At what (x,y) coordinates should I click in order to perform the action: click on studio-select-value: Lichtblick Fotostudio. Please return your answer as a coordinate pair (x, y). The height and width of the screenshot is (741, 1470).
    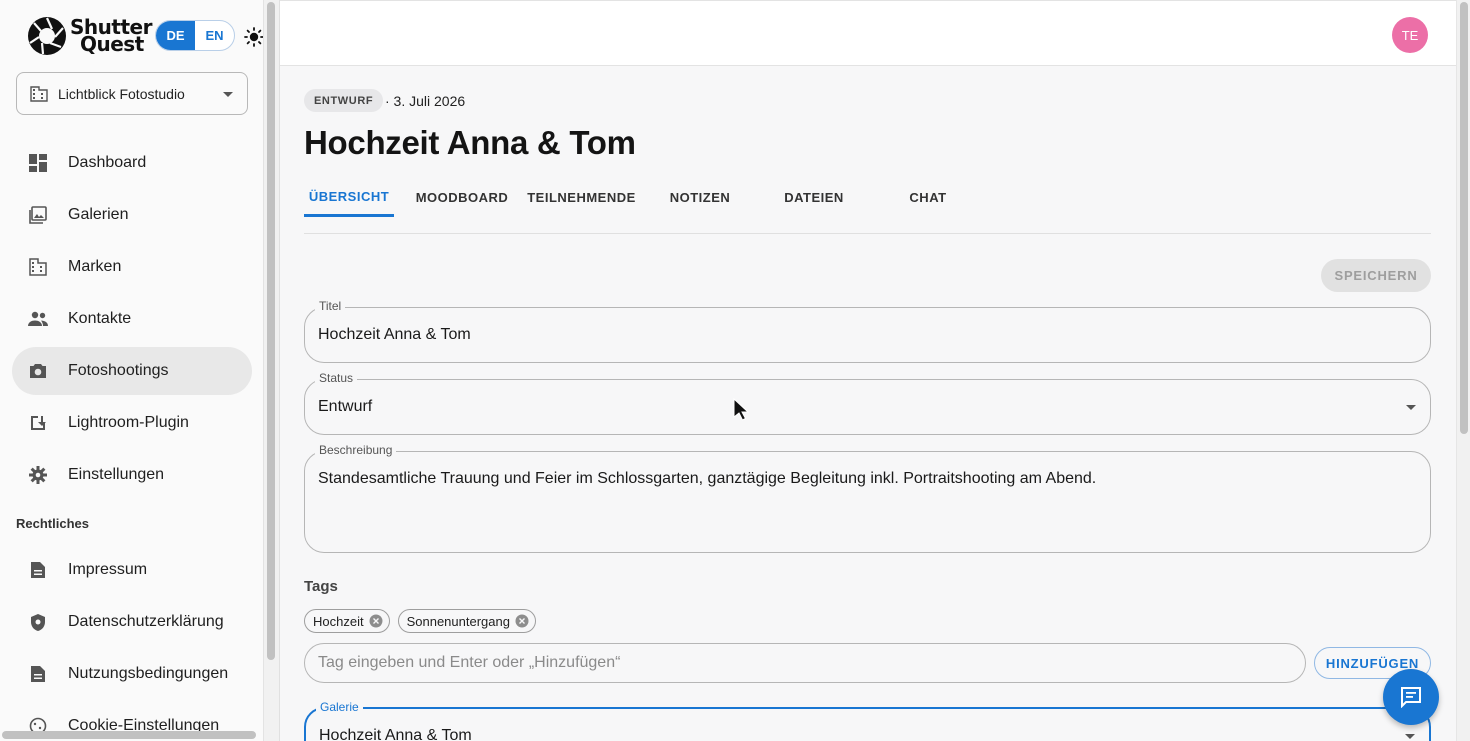
    Looking at the image, I should click on (121, 93).